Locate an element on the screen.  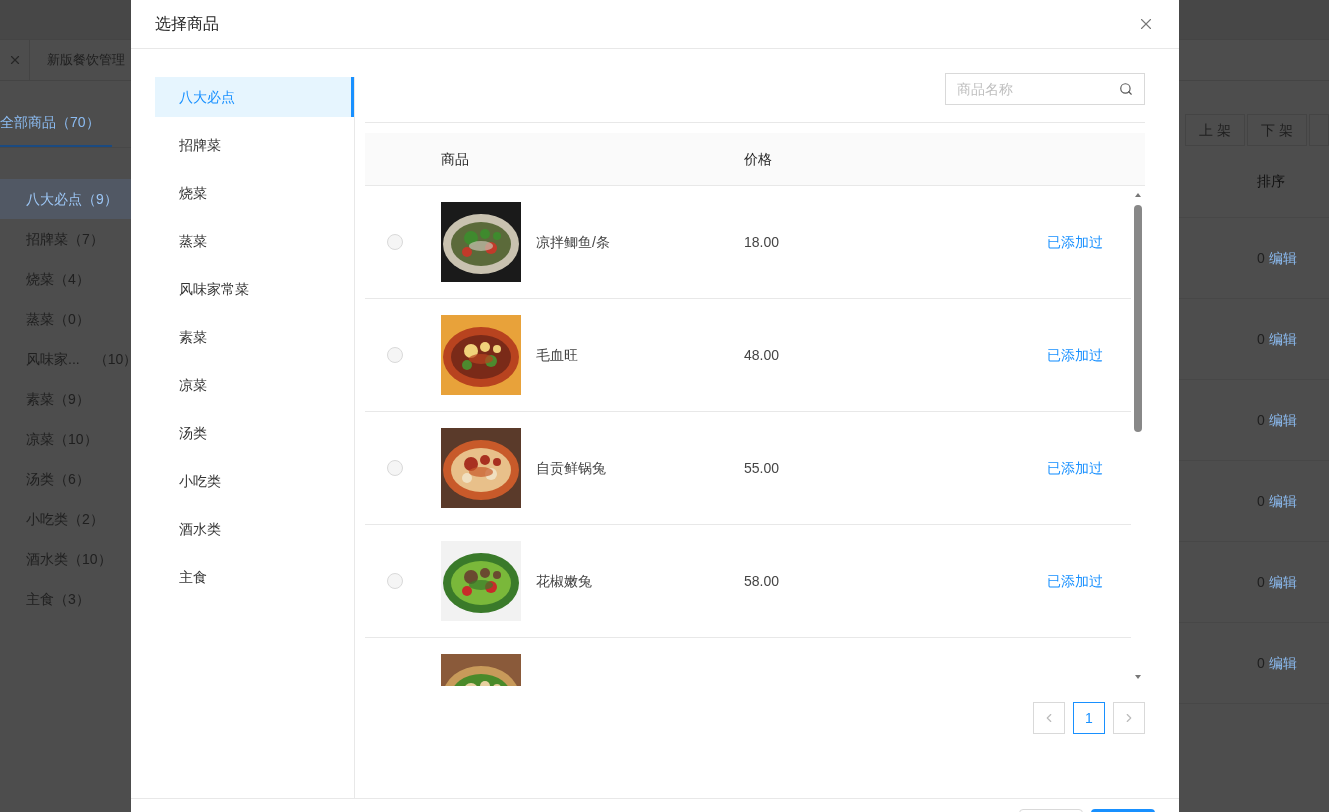
category-count: （9） is located at coordinates (100, 199).